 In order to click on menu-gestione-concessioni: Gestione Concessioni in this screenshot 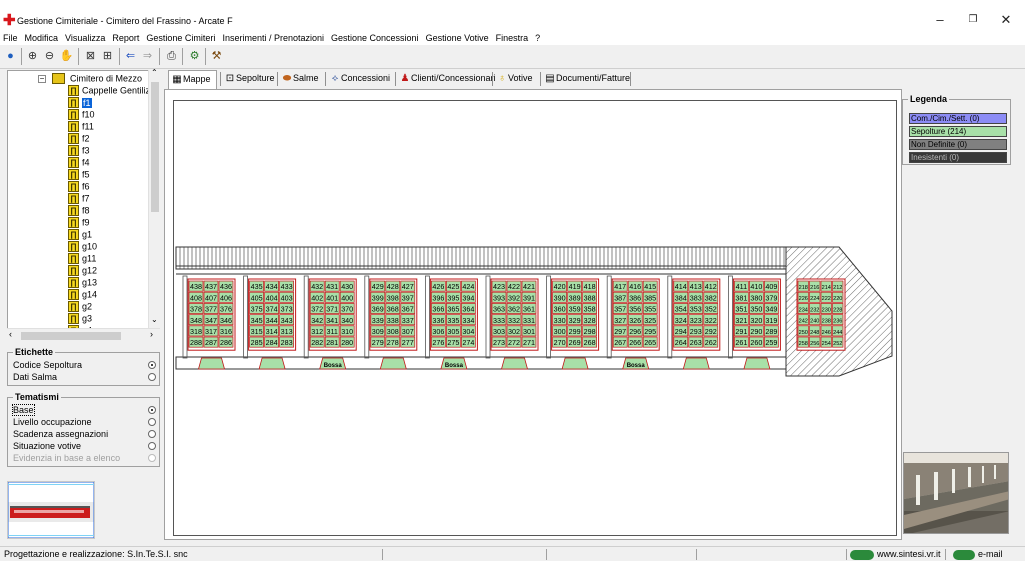, I will do `click(375, 38)`.